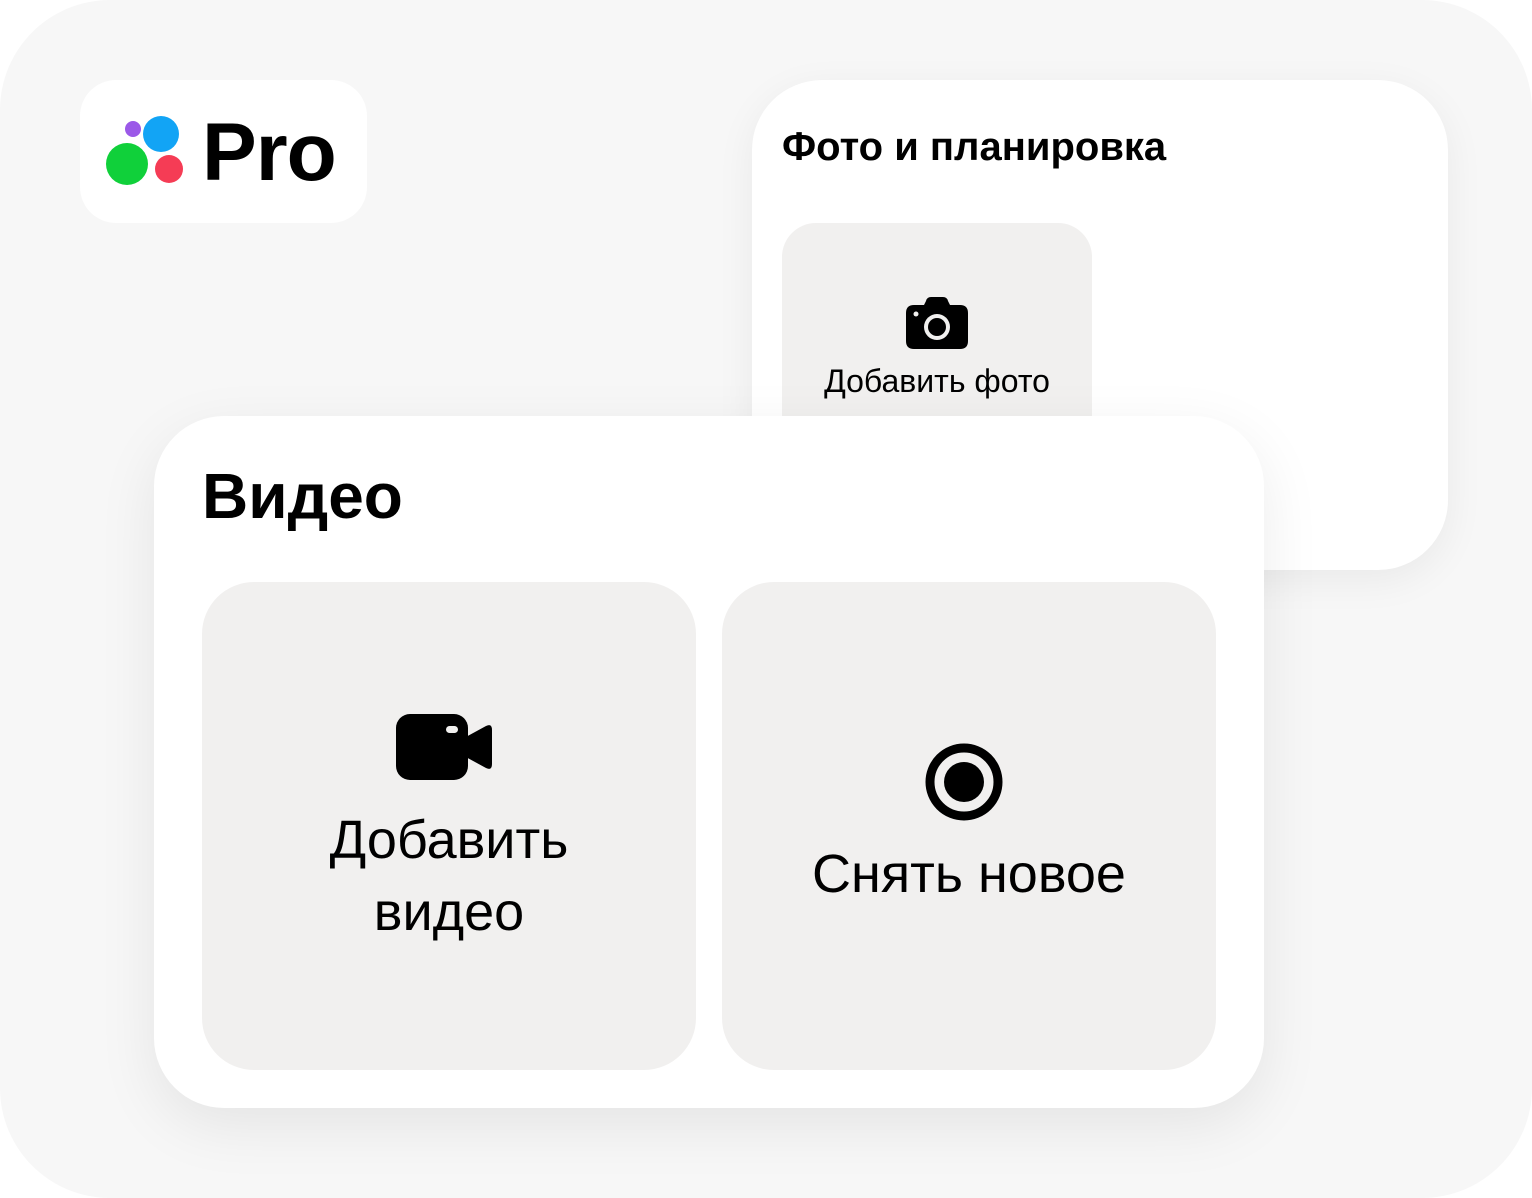 The image size is (1532, 1198). What do you see at coordinates (969, 826) in the screenshot?
I see `record-new-button: Снять новое` at bounding box center [969, 826].